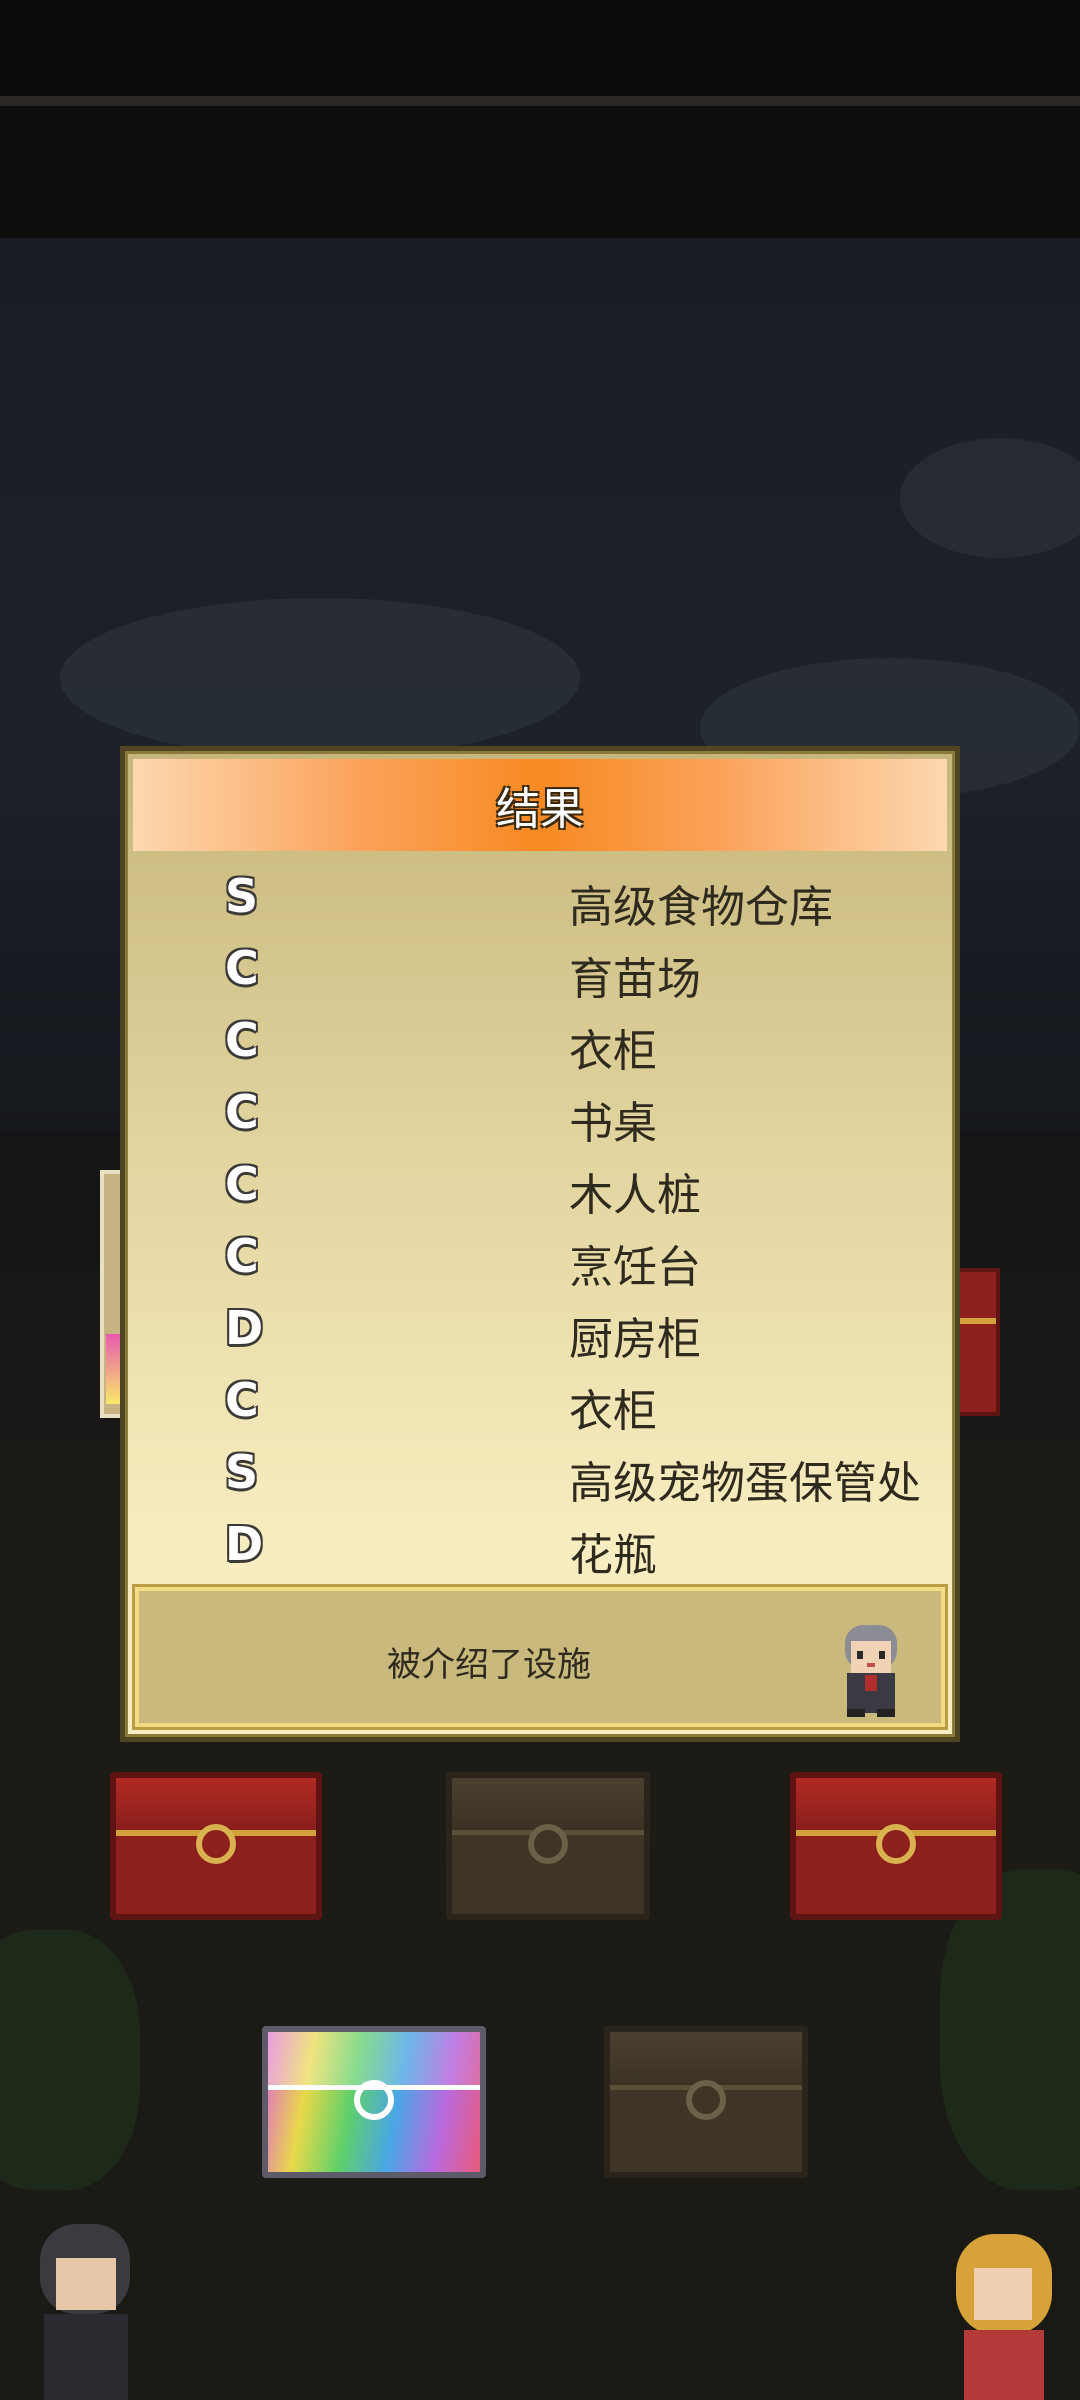 The image size is (1080, 2400). I want to click on facility-name: 书桌, so click(613, 1123).